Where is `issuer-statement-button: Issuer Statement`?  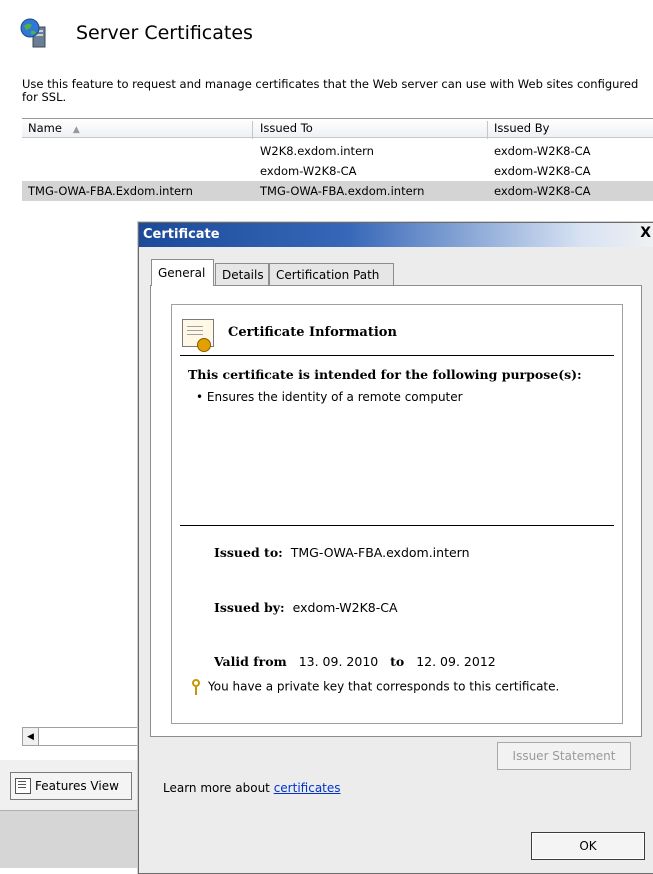 issuer-statement-button: Issuer Statement is located at coordinates (564, 756).